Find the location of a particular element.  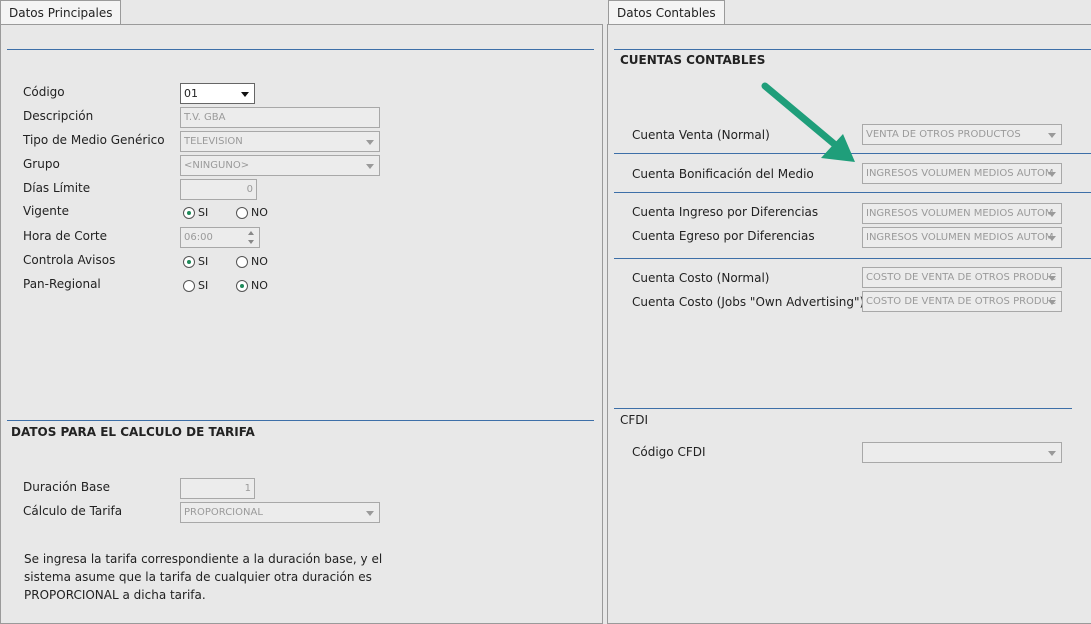

cfdi-header-line is located at coordinates (843, 408).